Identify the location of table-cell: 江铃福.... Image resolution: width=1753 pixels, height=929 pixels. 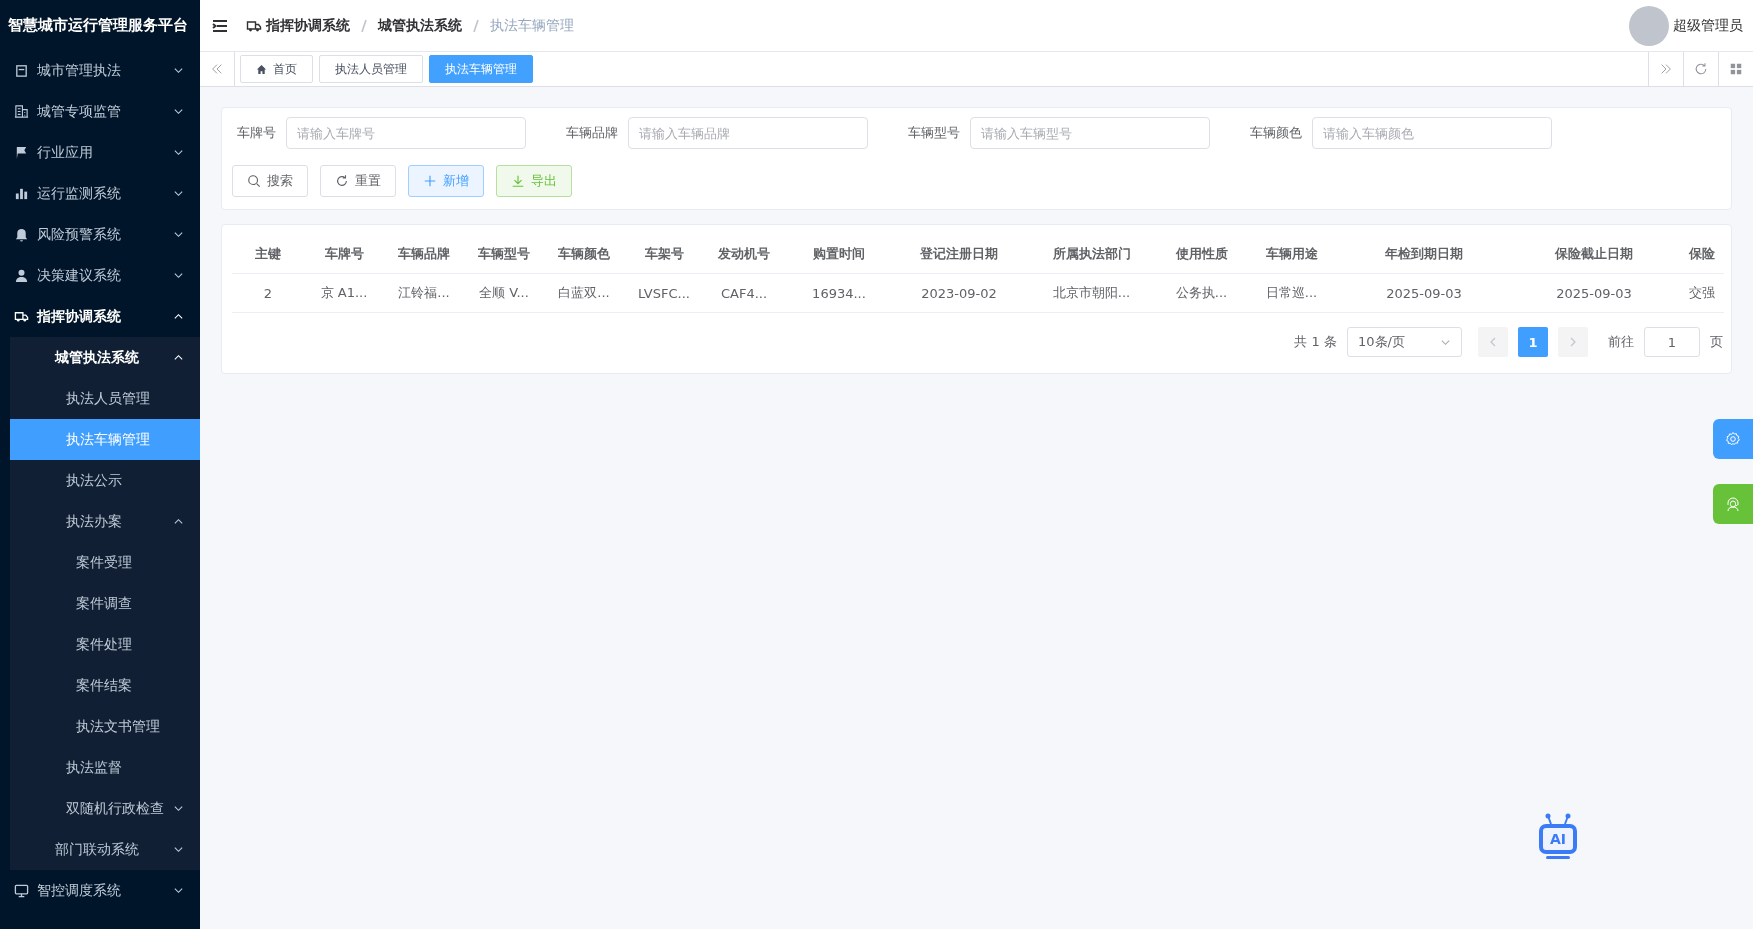
(424, 293).